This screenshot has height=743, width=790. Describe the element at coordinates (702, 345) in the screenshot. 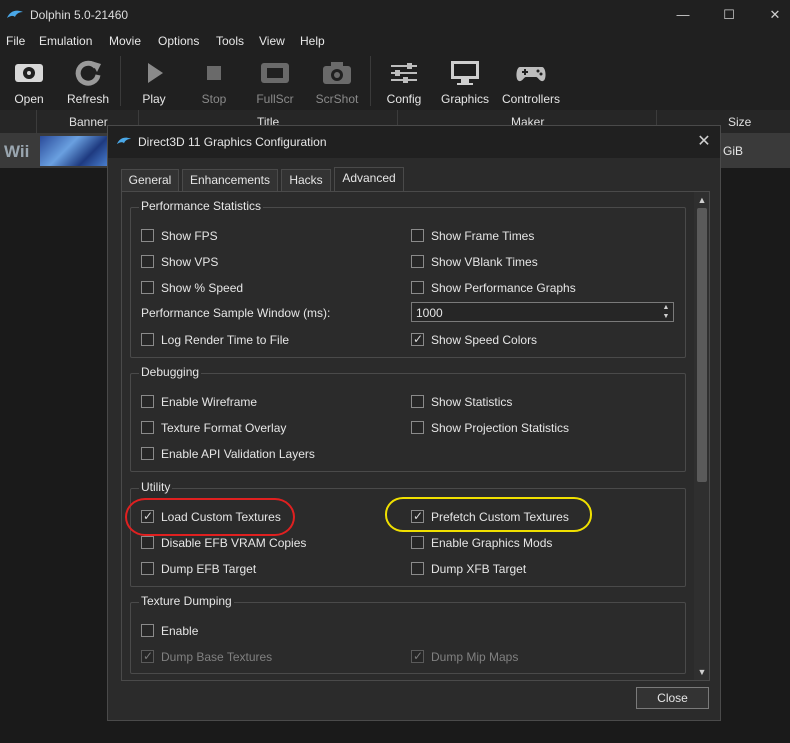

I see `scrollbar-thumb` at that location.